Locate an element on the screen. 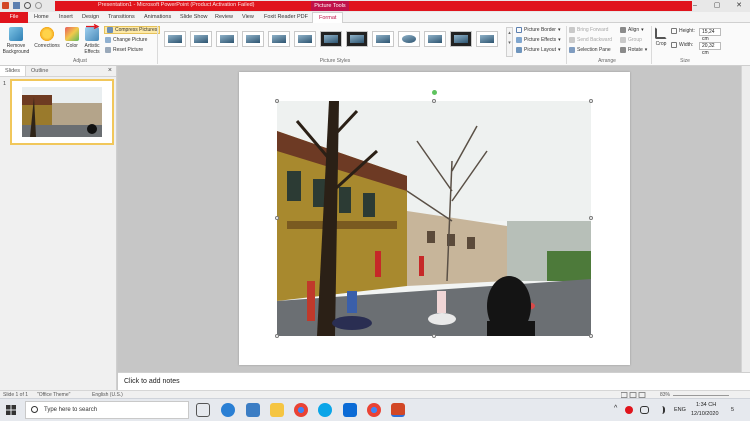 Image resolution: width=750 pixels, height=421 pixels. crop-button: Crop is located at coordinates (661, 37).